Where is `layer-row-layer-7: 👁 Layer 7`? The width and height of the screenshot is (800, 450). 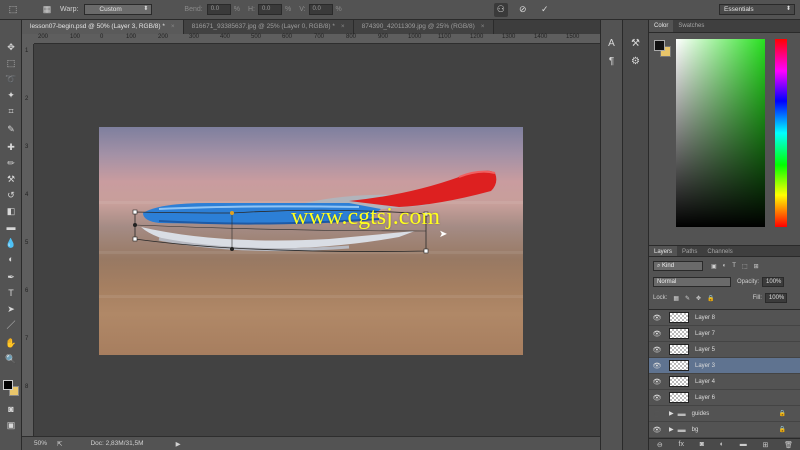 layer-row-layer-7: 👁 Layer 7 is located at coordinates (724, 334).